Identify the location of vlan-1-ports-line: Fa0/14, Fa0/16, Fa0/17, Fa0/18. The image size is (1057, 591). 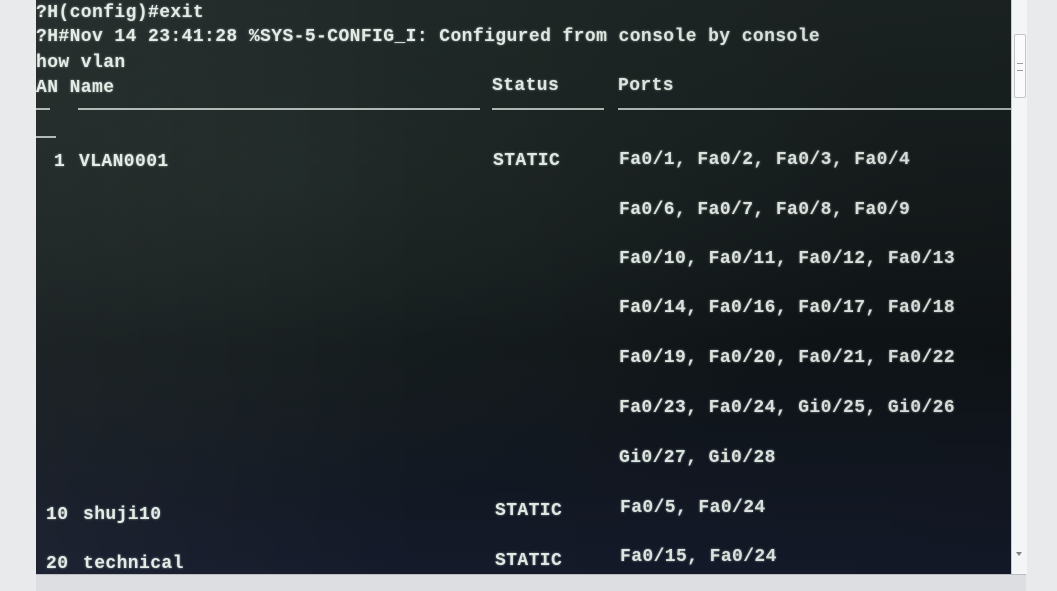
(787, 308).